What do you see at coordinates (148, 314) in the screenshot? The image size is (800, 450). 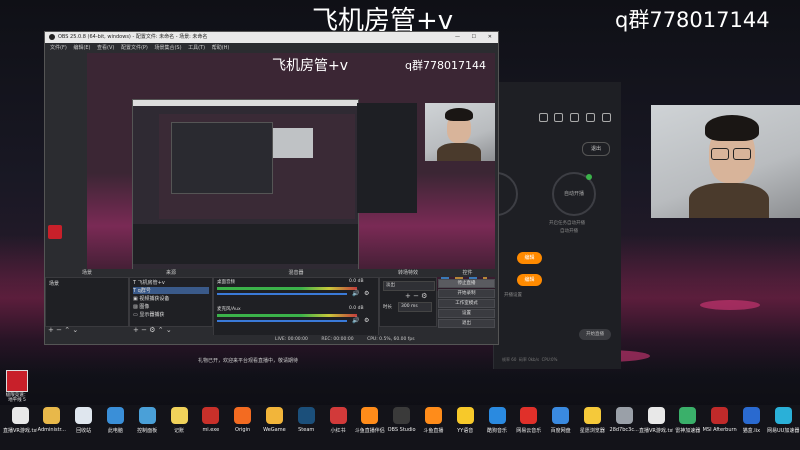 I see `source-item: ▭ 显示器捕获` at bounding box center [148, 314].